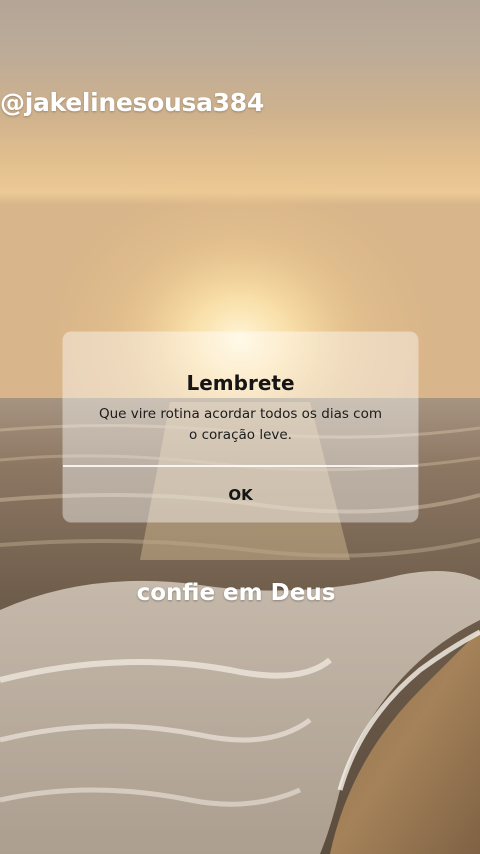 The width and height of the screenshot is (480, 854). Describe the element at coordinates (240, 383) in the screenshot. I see `dialog-title: Lembrete` at that location.